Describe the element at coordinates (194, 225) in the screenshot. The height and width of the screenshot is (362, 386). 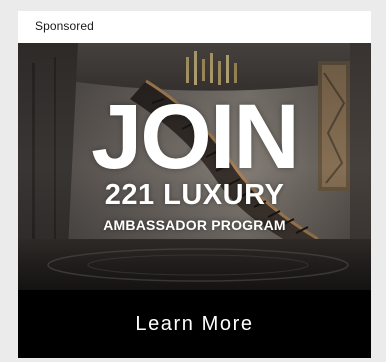
I see `tagline-text: AMBASSADOR PROGRAM` at that location.